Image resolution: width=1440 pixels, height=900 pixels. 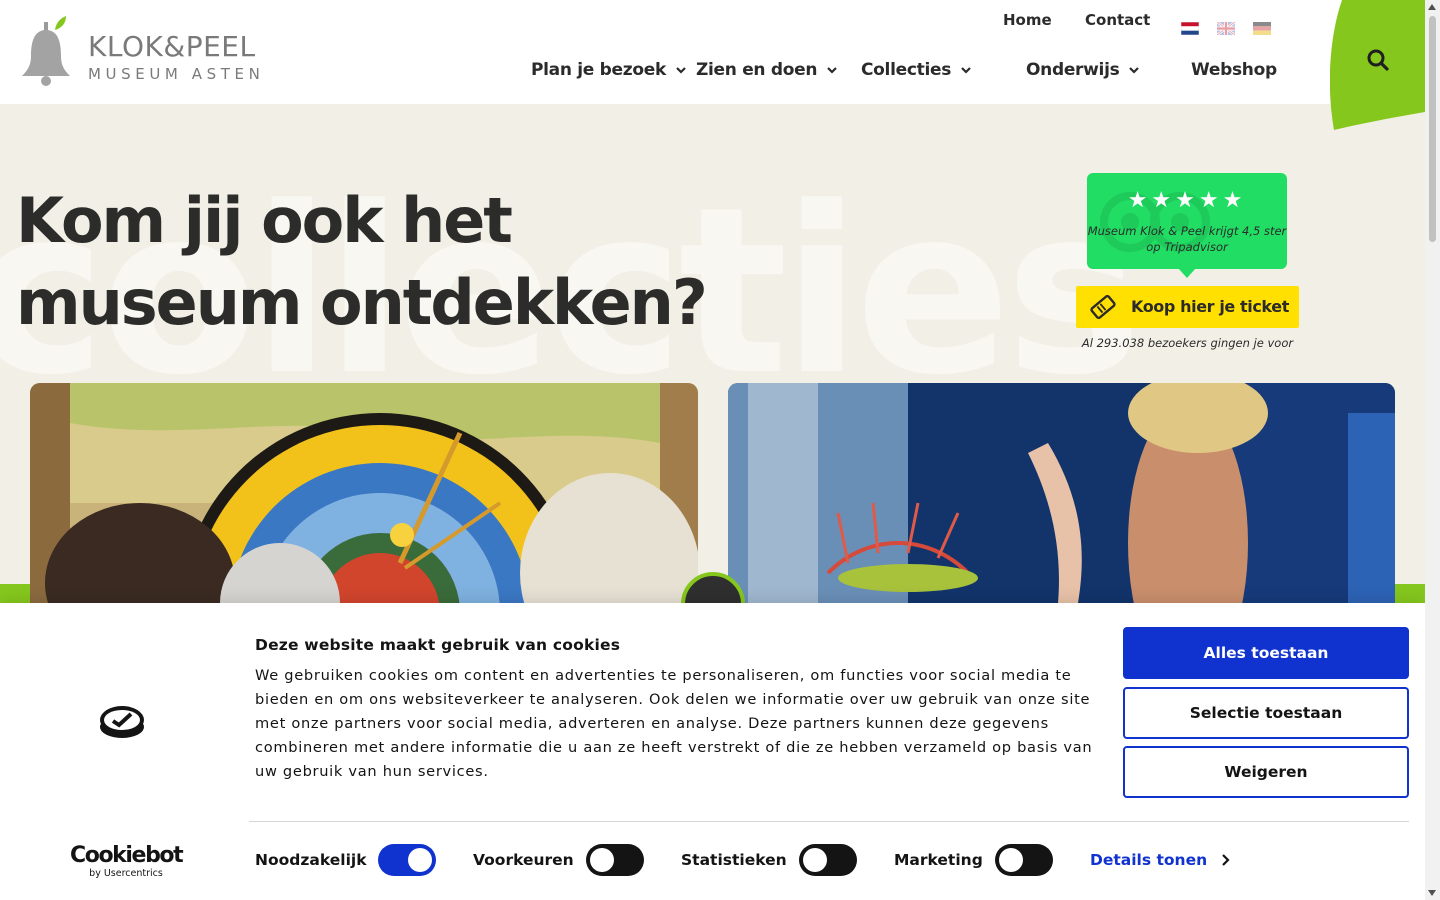 What do you see at coordinates (829, 821) in the screenshot?
I see `cookie-divider` at bounding box center [829, 821].